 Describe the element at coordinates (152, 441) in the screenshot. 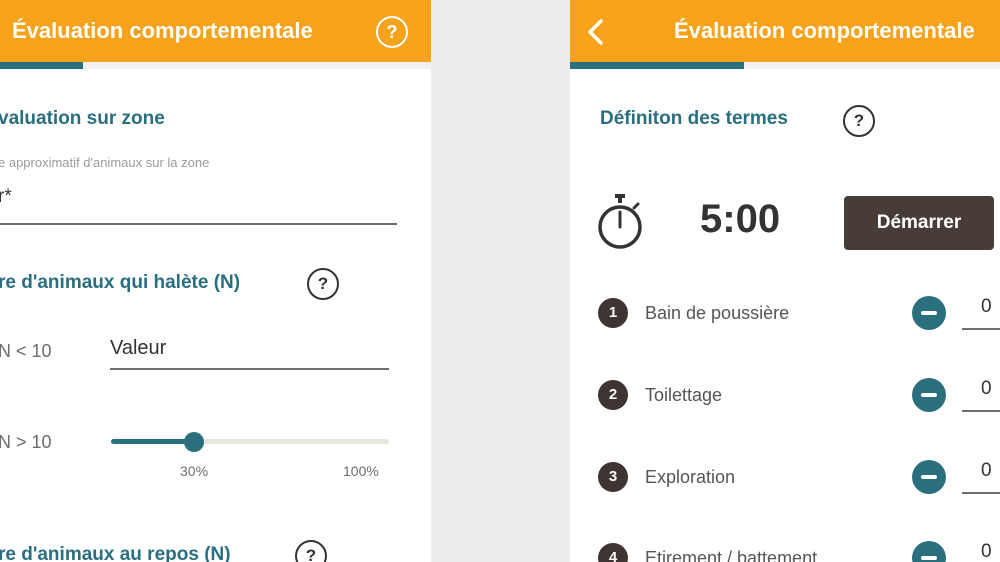

I see `slider-fill` at that location.